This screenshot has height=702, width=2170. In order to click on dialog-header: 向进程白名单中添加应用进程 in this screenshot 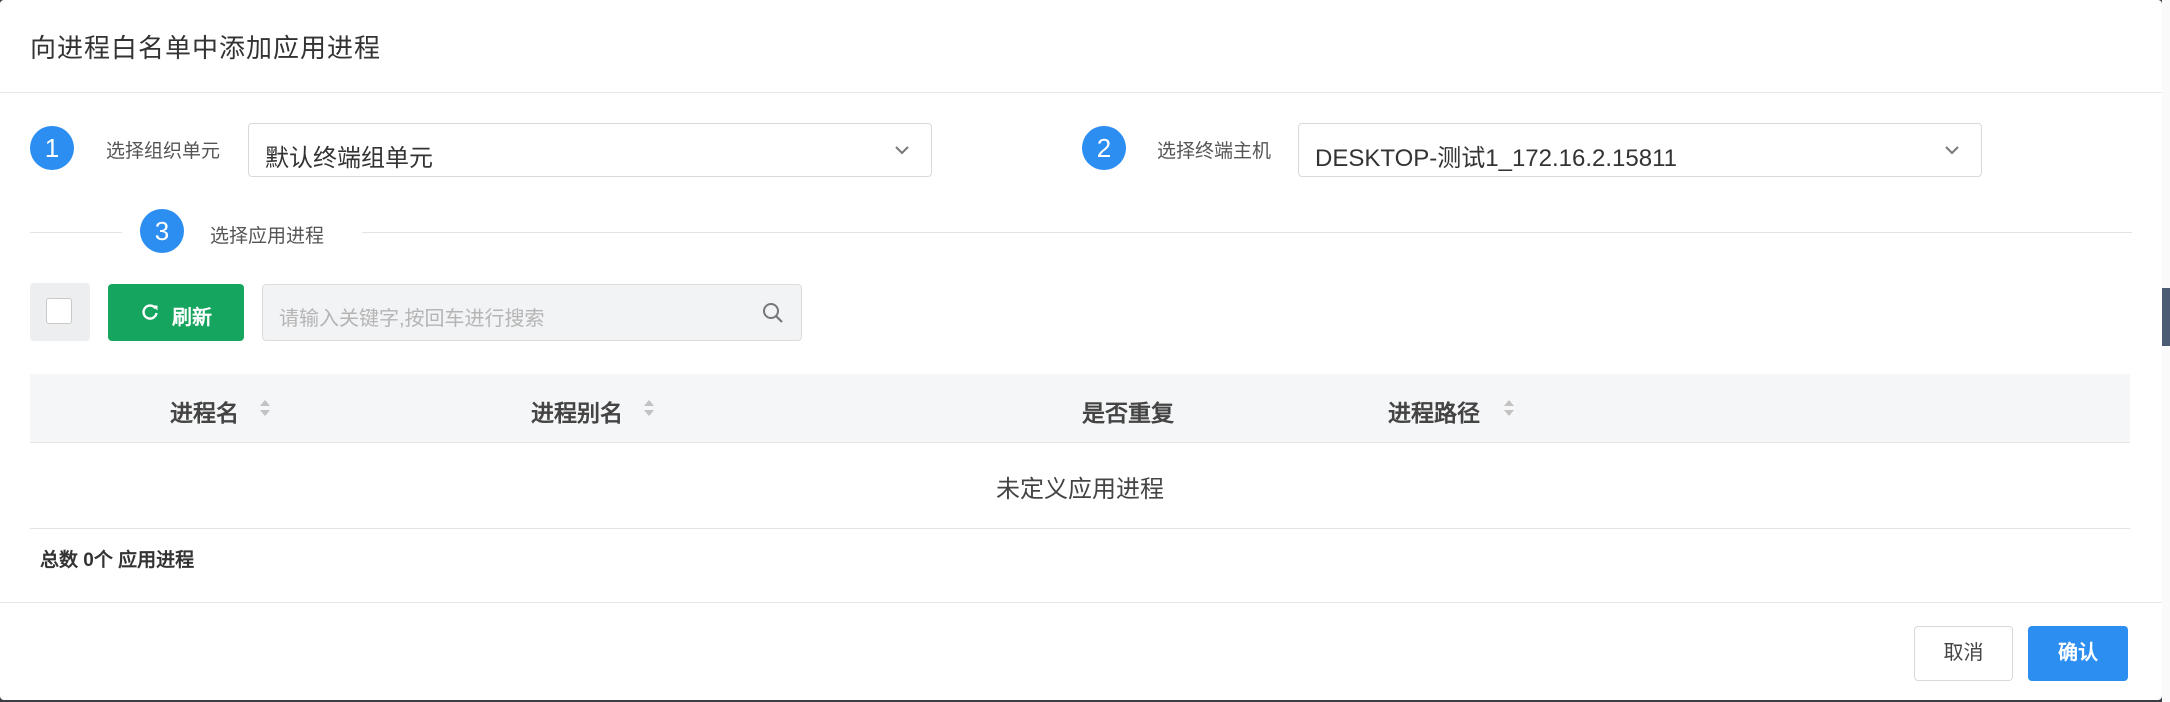, I will do `click(1081, 46)`.